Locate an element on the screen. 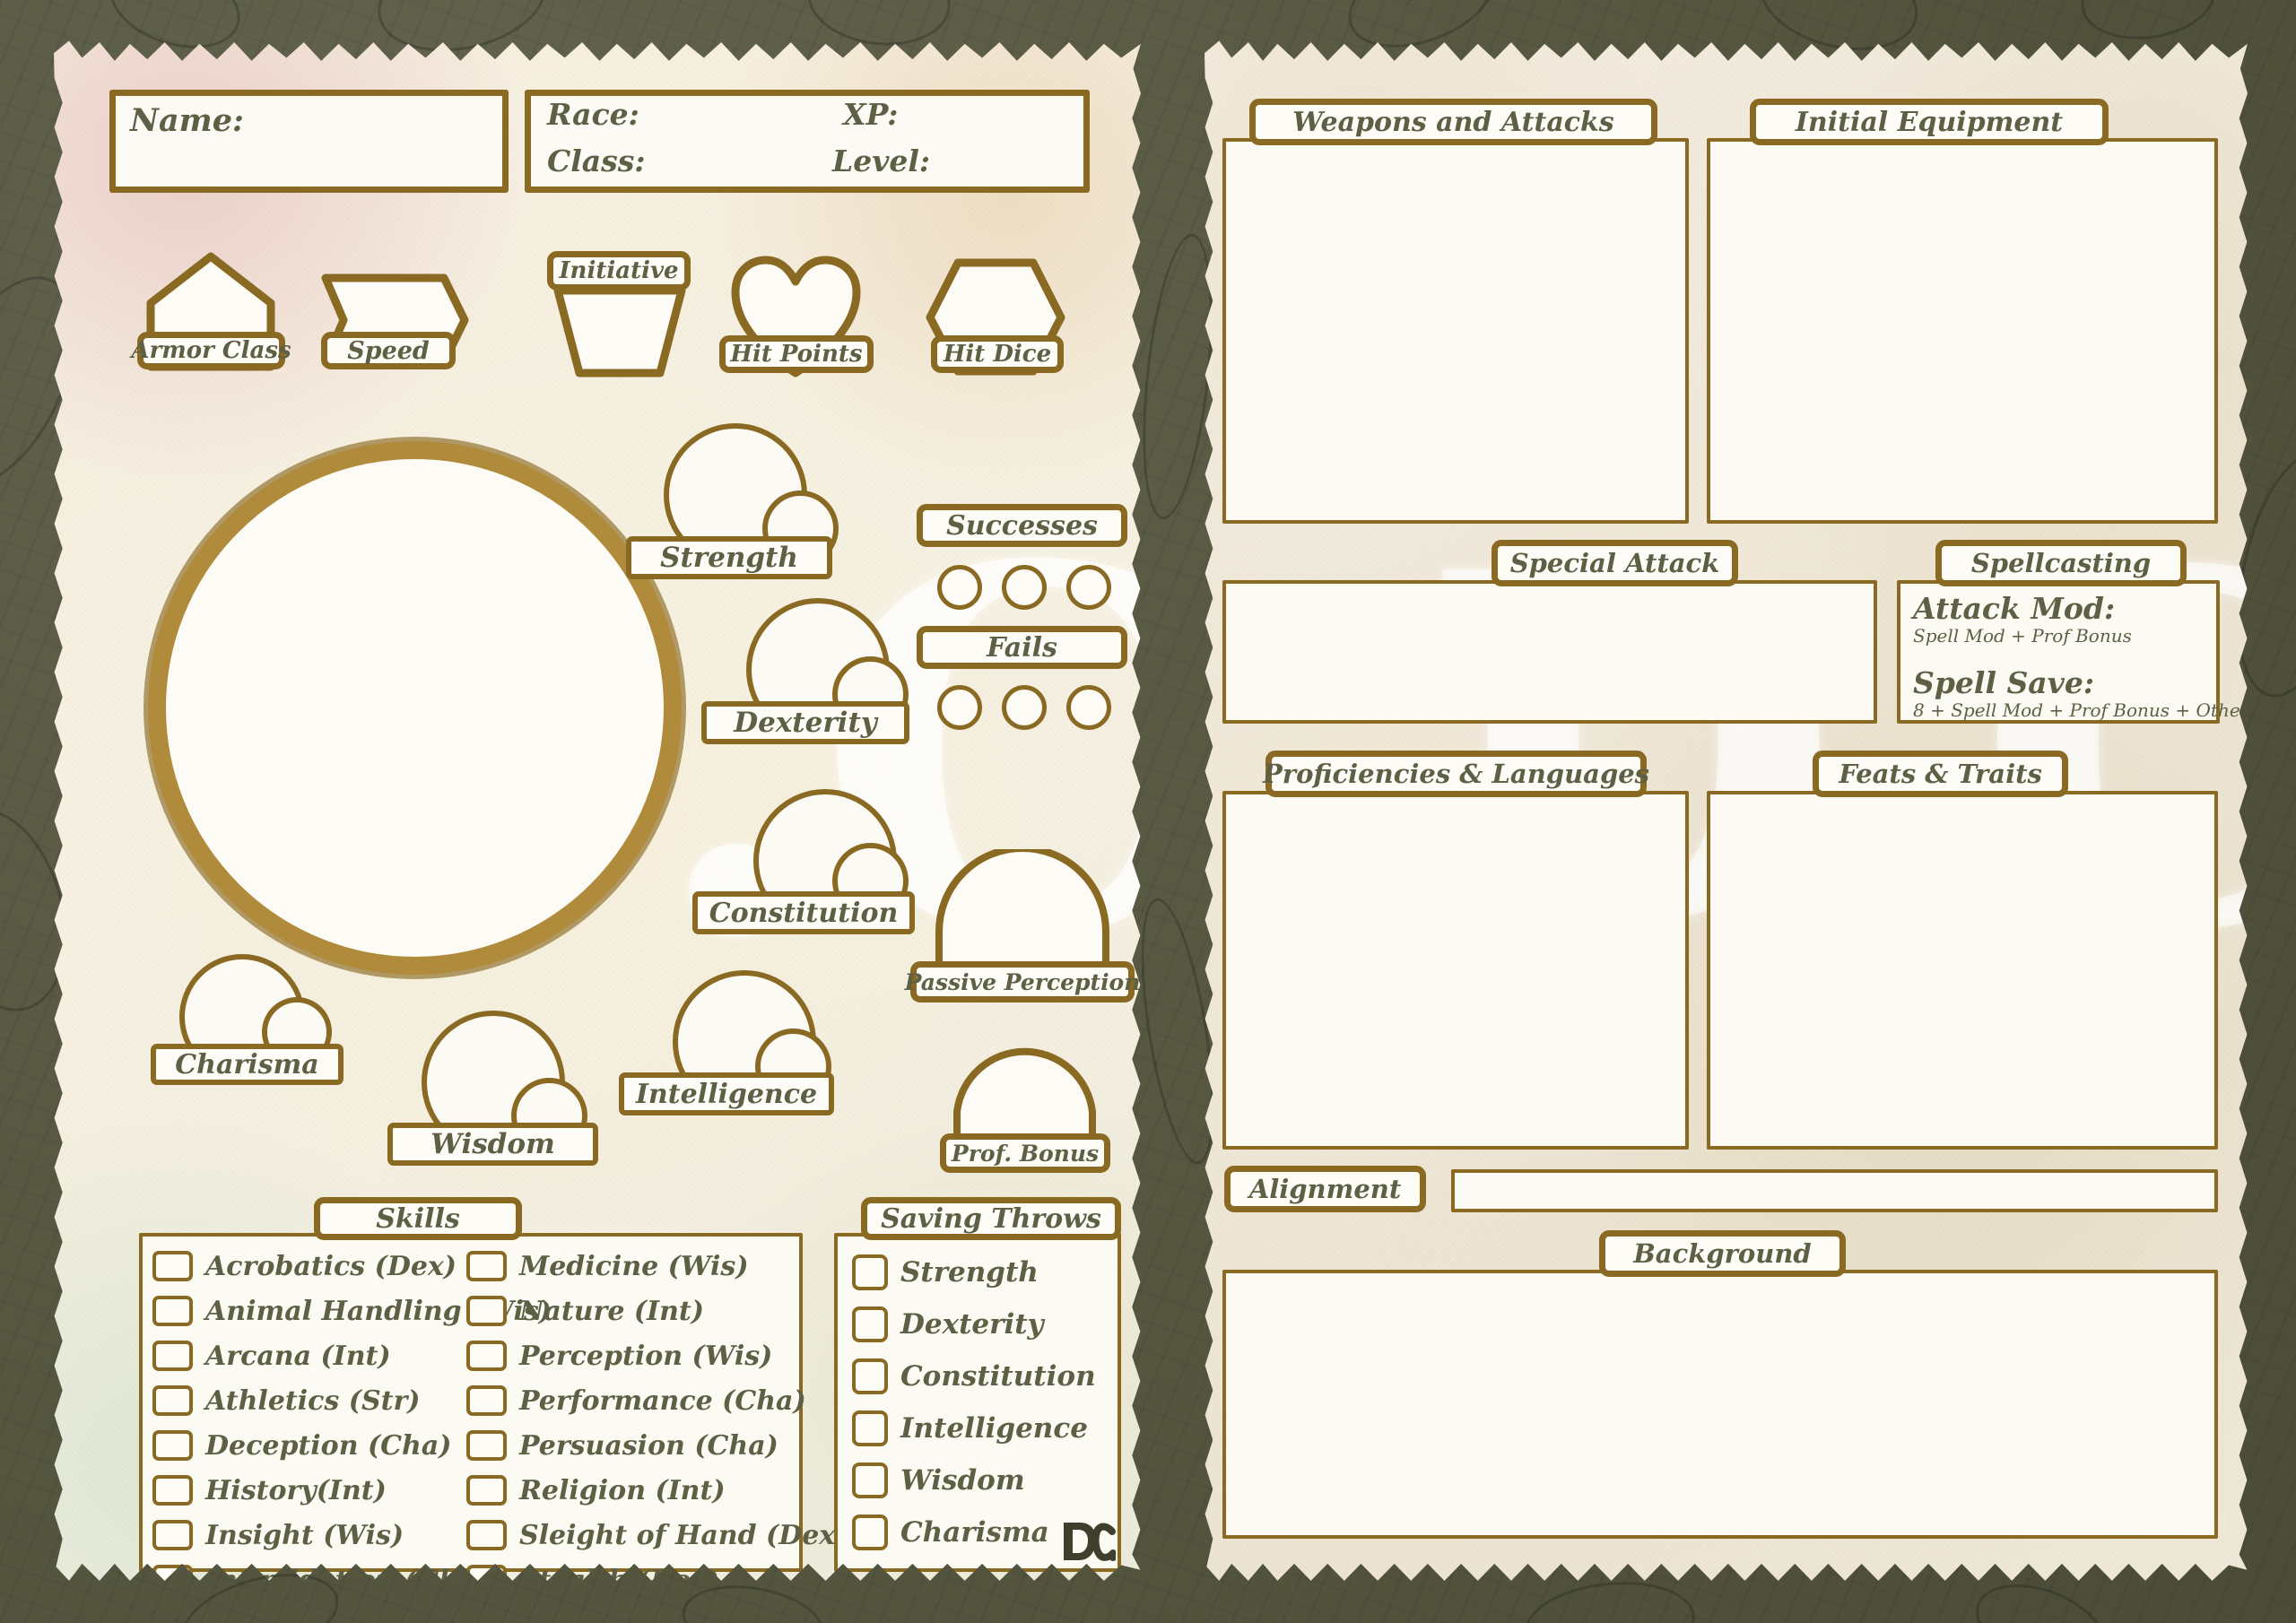 This screenshot has height=1623, width=2296. proficiencies-panel is located at coordinates (1455, 971).